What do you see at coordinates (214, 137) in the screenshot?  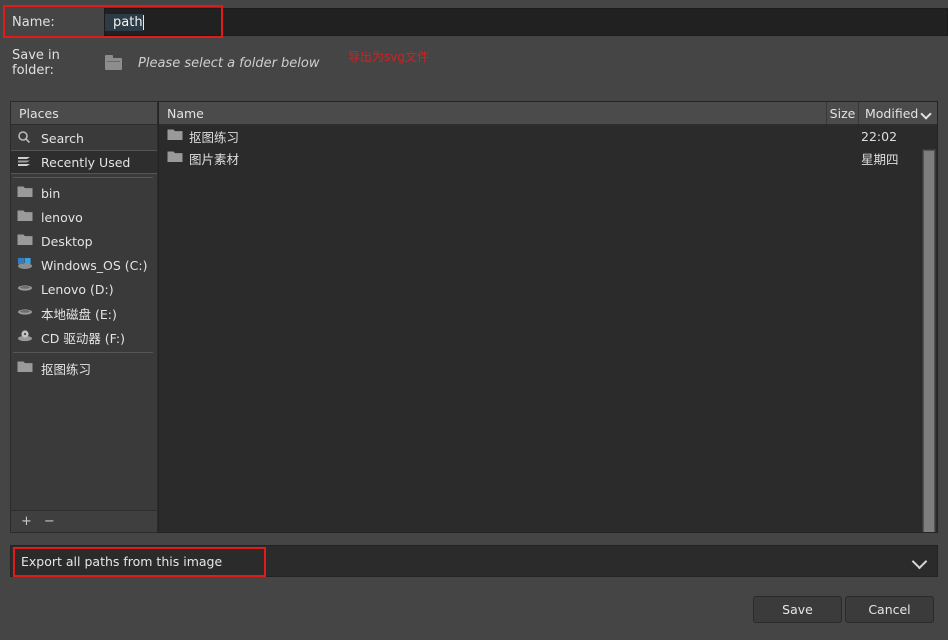 I see `file-name-label: 抠图练习` at bounding box center [214, 137].